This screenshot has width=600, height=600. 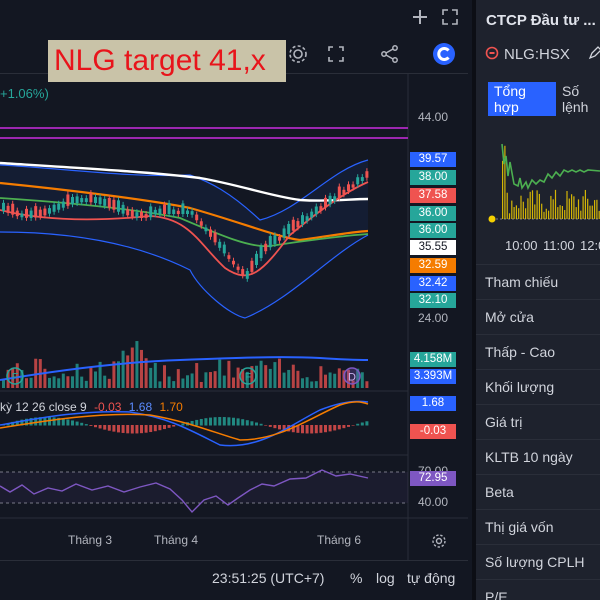 What do you see at coordinates (538, 281) in the screenshot?
I see `stats-row: Tham chiếu` at bounding box center [538, 281].